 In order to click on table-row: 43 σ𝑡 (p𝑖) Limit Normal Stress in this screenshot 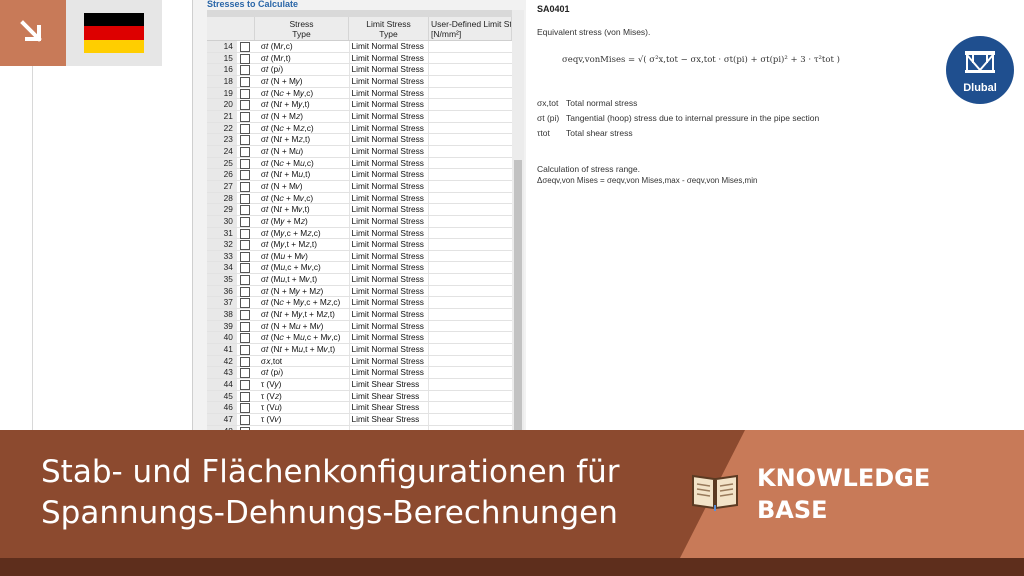, I will do `click(359, 373)`.